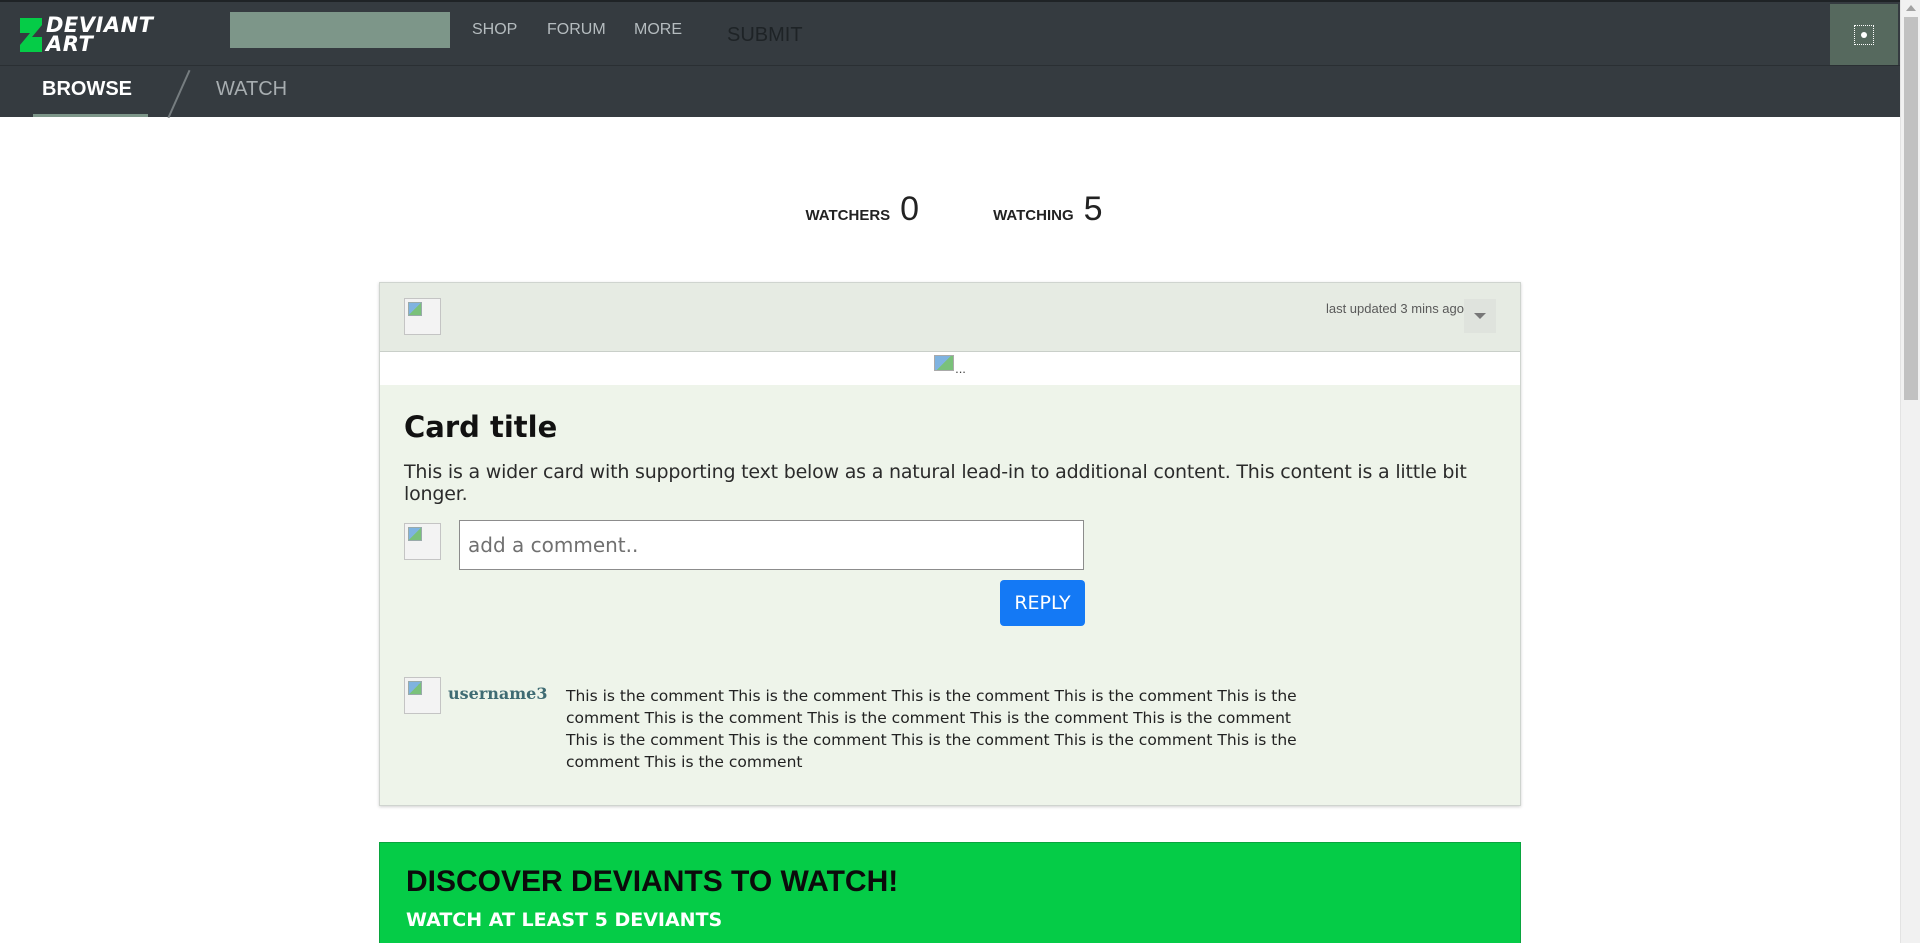 This screenshot has height=943, width=1920. What do you see at coordinates (70, 44) in the screenshot?
I see `logo-text-line2: ART` at bounding box center [70, 44].